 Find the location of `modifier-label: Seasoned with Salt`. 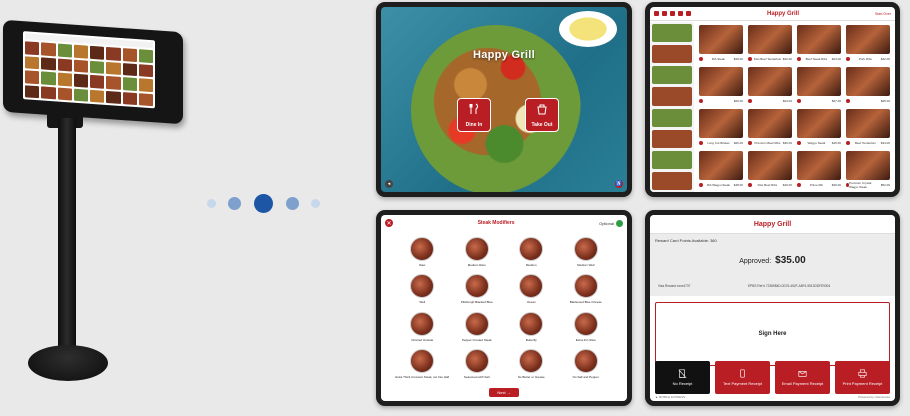

modifier-label: Seasoned with Salt is located at coordinates (476, 377).